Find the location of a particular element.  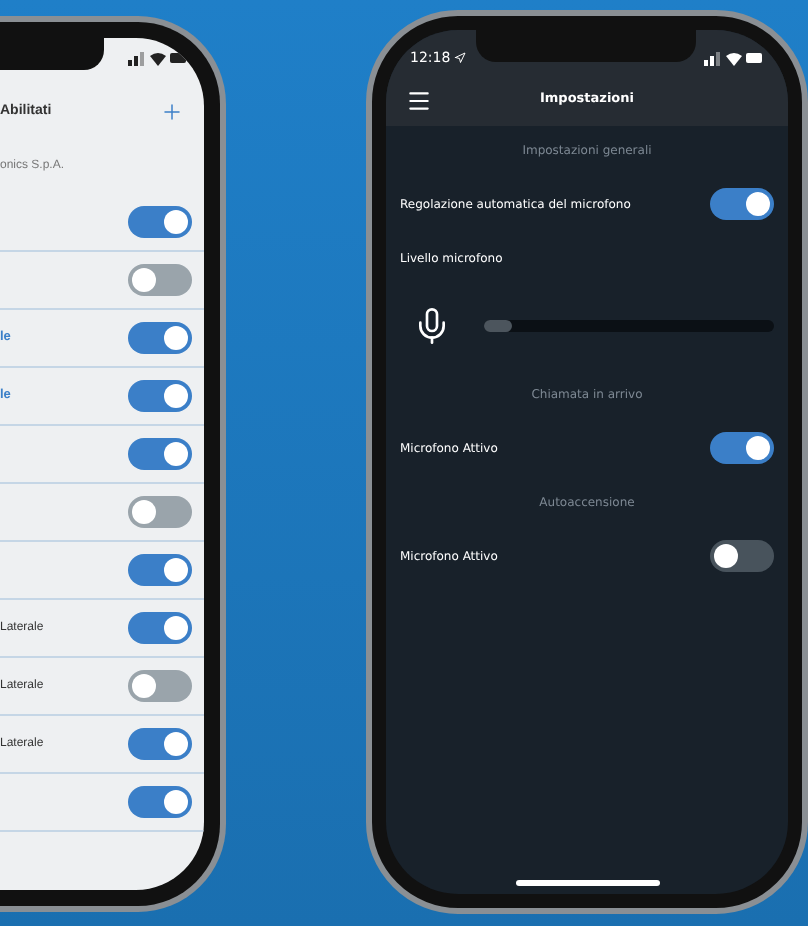

slider-thumb is located at coordinates (498, 326).